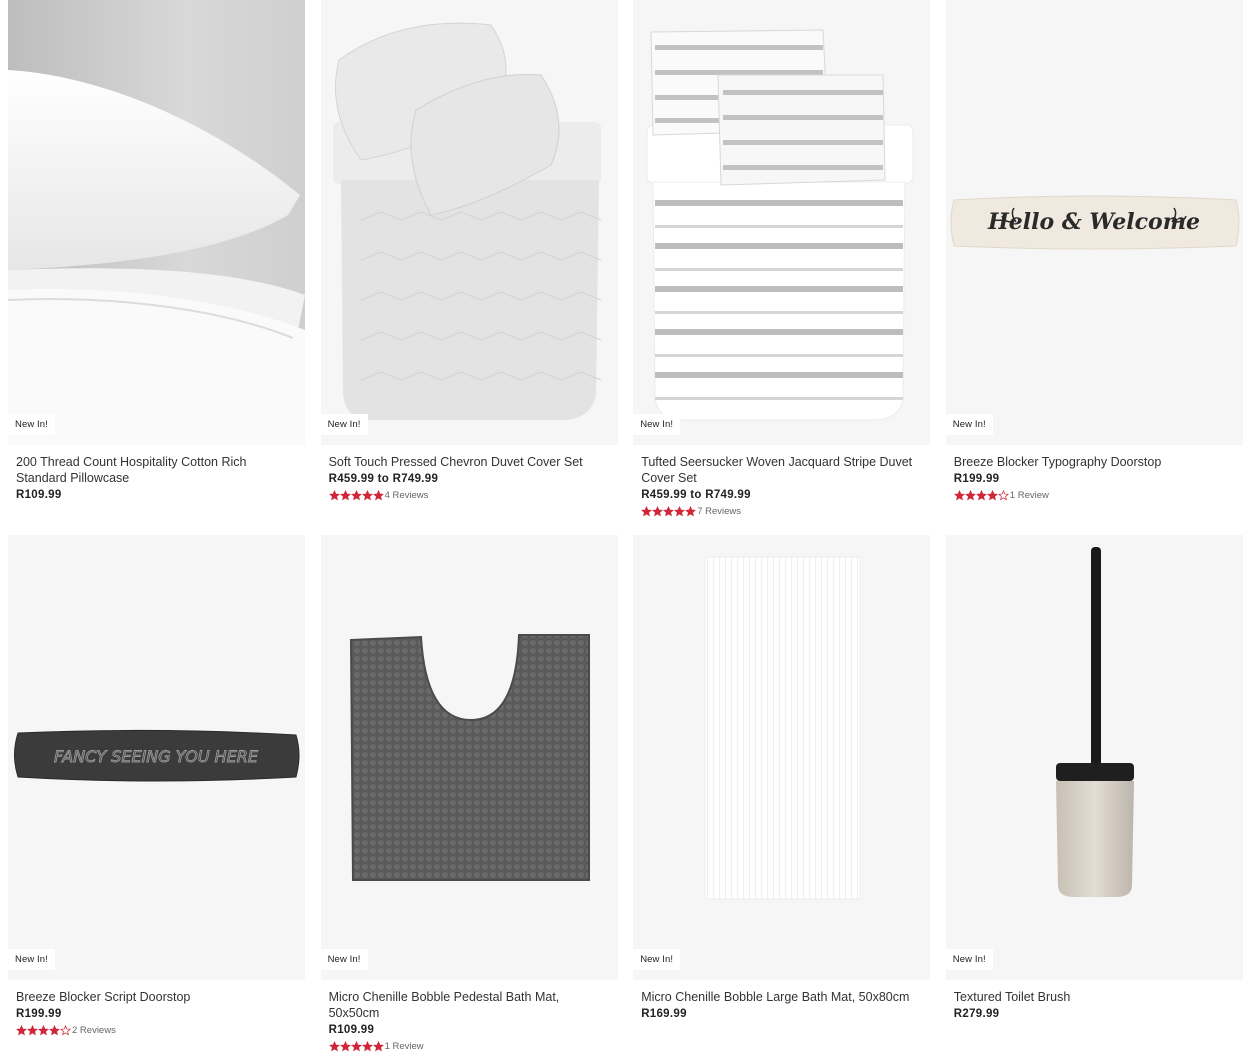 Image resolution: width=1250 pixels, height=1054 pixels. I want to click on pillowcase-icon, so click(156, 222).